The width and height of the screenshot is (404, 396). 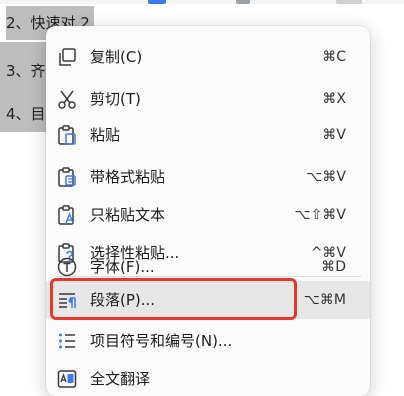 I want to click on document-line: 3、齐, so click(x=26, y=71).